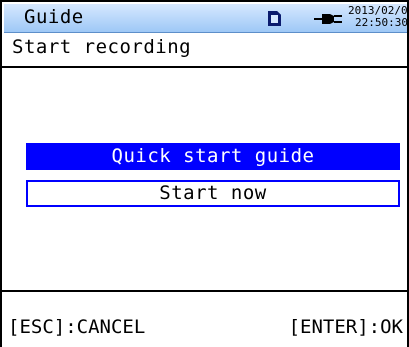 This screenshot has height=347, width=409. What do you see at coordinates (54, 17) in the screenshot?
I see `screen-title: Guide` at bounding box center [54, 17].